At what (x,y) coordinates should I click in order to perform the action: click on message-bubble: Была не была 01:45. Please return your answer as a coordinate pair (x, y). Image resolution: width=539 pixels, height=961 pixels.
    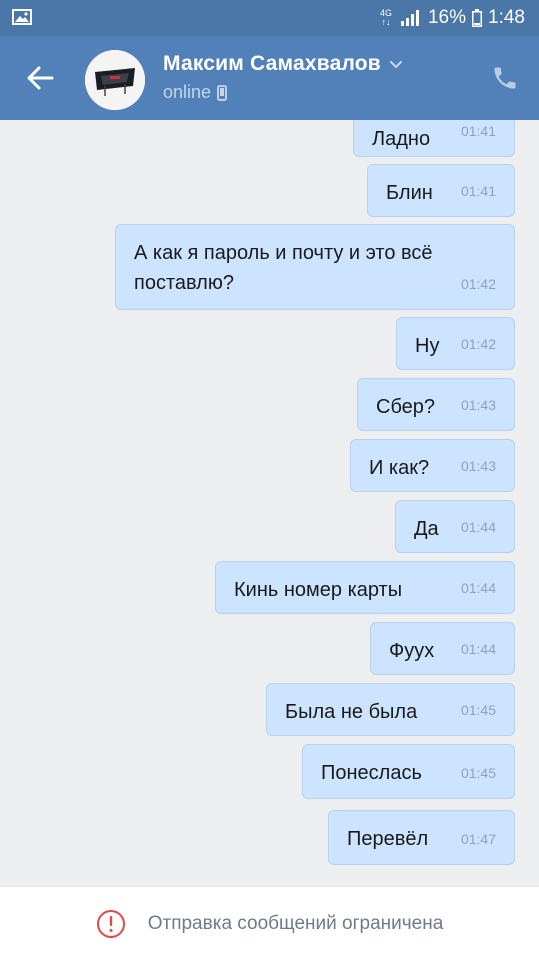
    Looking at the image, I should click on (390, 709).